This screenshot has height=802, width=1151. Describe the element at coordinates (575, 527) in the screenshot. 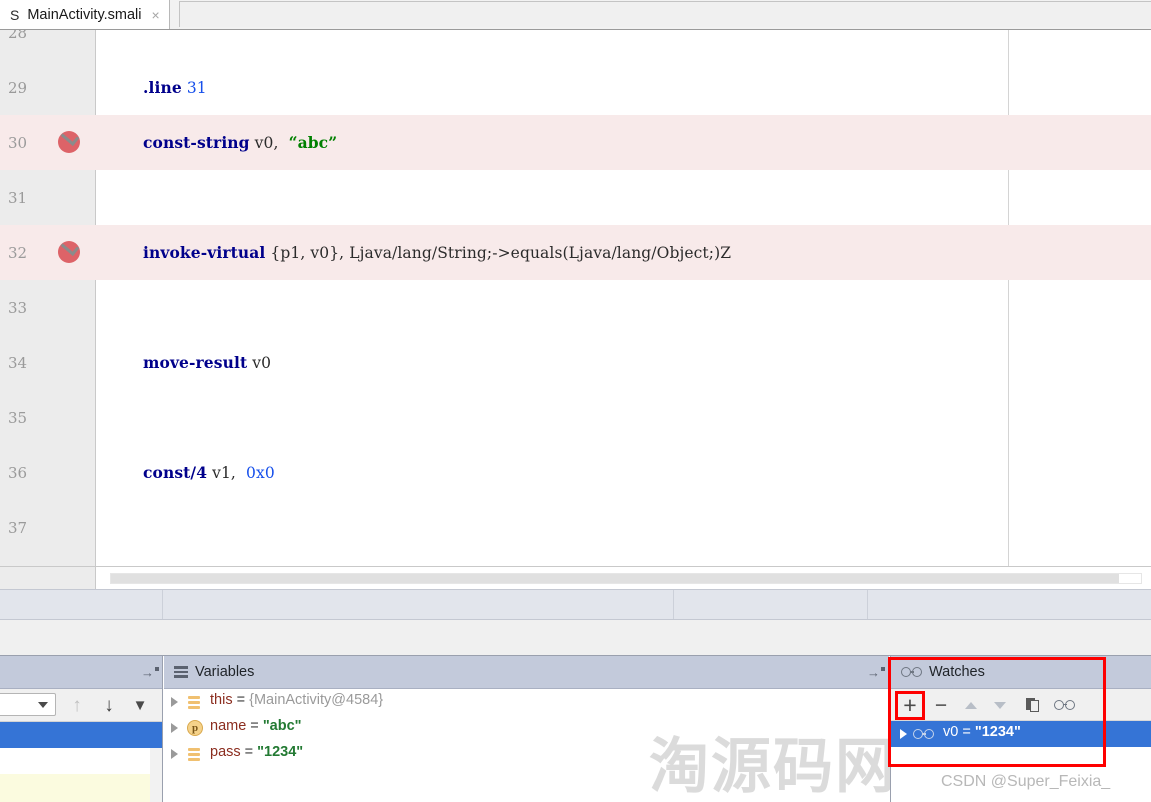

I see `code-line-37: 37` at that location.